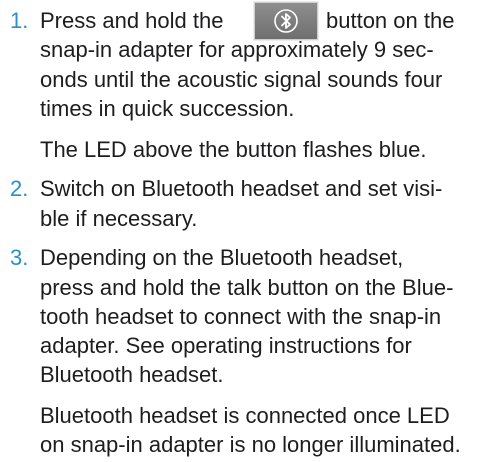  I want to click on step-1-result: The LED above the button flashes blue., so click(233, 149).